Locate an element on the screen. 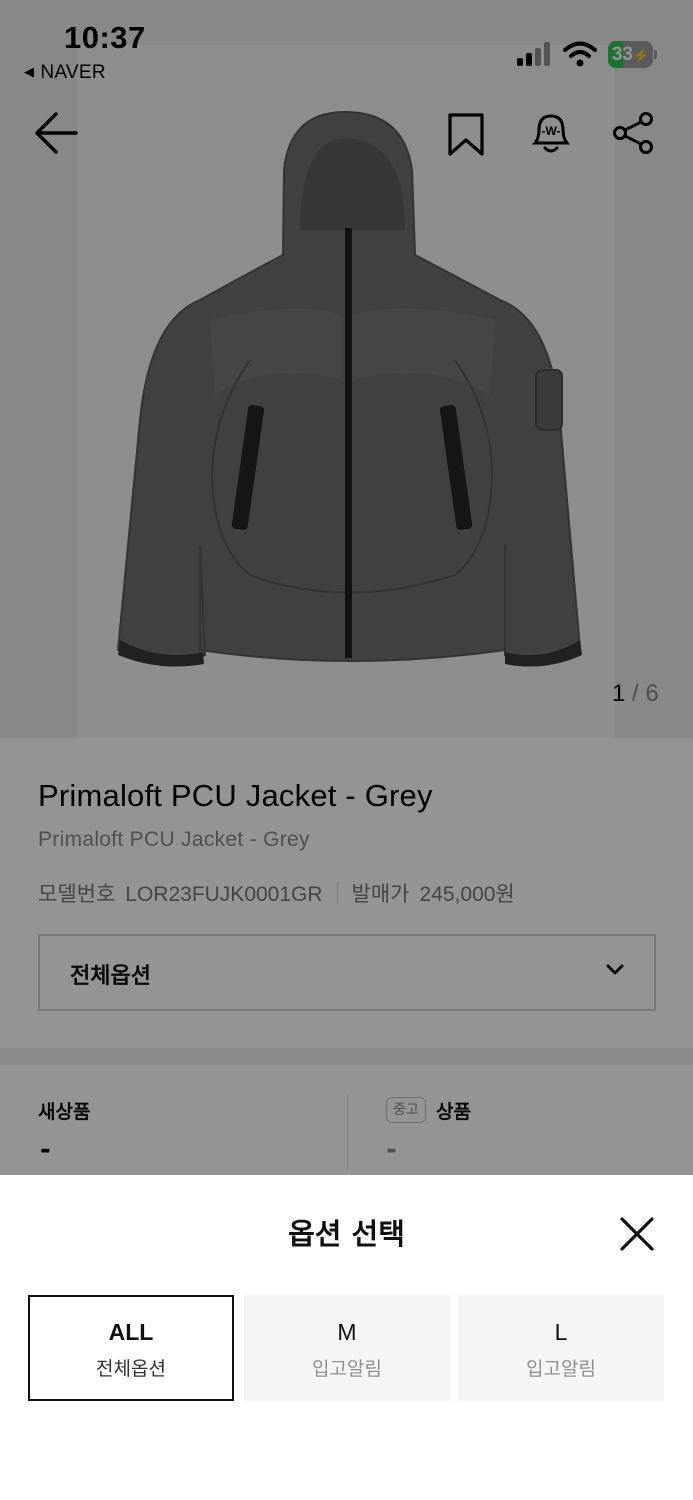 The height and width of the screenshot is (1500, 693). close-icon is located at coordinates (637, 1234).